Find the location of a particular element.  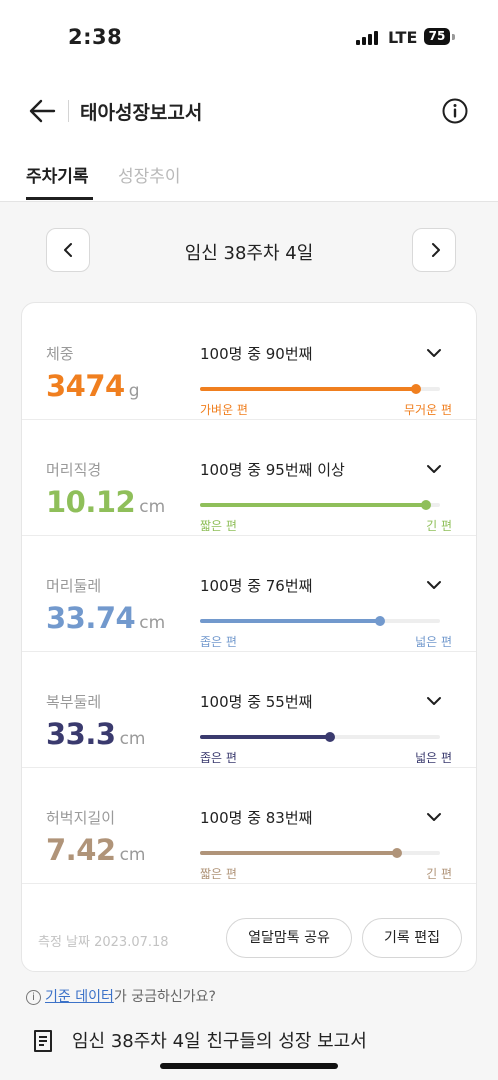

status-bar: 2:38 LTE 75 is located at coordinates (249, 35).